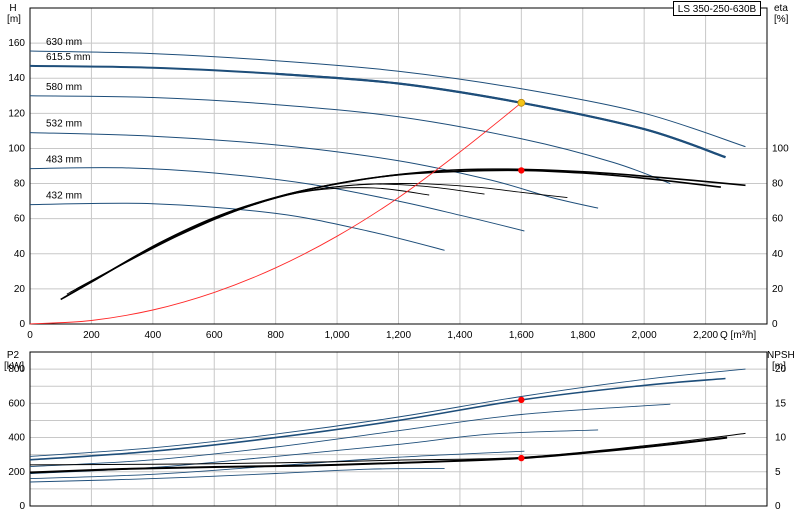 The width and height of the screenshot is (800, 525). I want to click on bottom-right-tick-label: 10, so click(781, 438).